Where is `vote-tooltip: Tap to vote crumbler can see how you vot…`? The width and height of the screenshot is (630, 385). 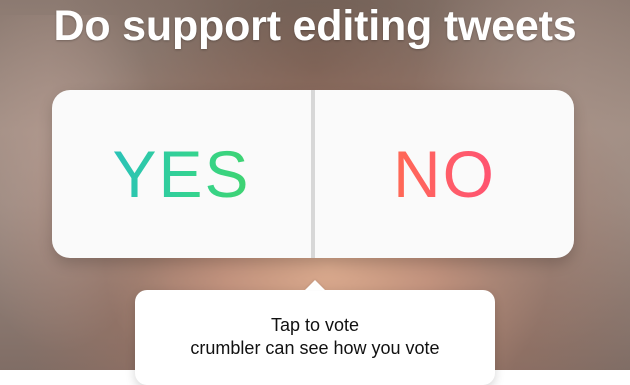 vote-tooltip: Tap to vote crumbler can see how you vot… is located at coordinates (315, 337).